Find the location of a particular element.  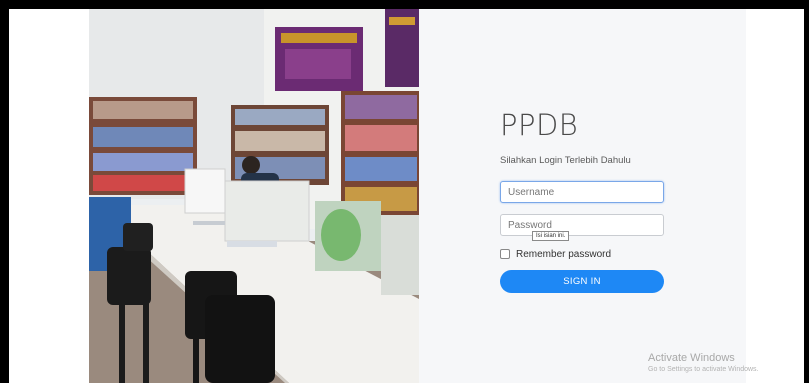

login-subtitle: Silahkan Login Terlebih Dahulu is located at coordinates (565, 160).